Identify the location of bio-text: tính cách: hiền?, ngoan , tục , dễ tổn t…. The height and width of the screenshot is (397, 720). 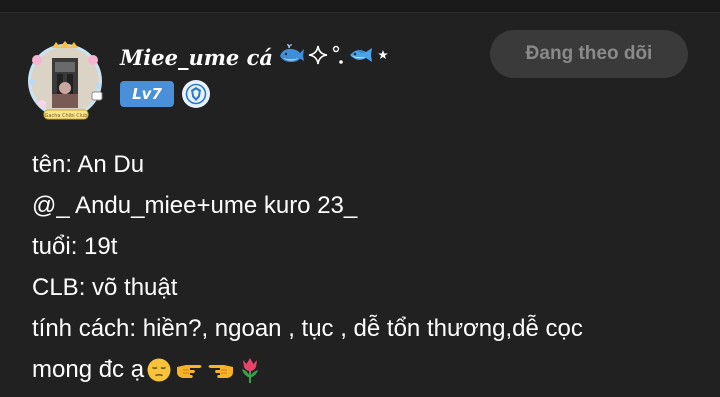
(307, 328).